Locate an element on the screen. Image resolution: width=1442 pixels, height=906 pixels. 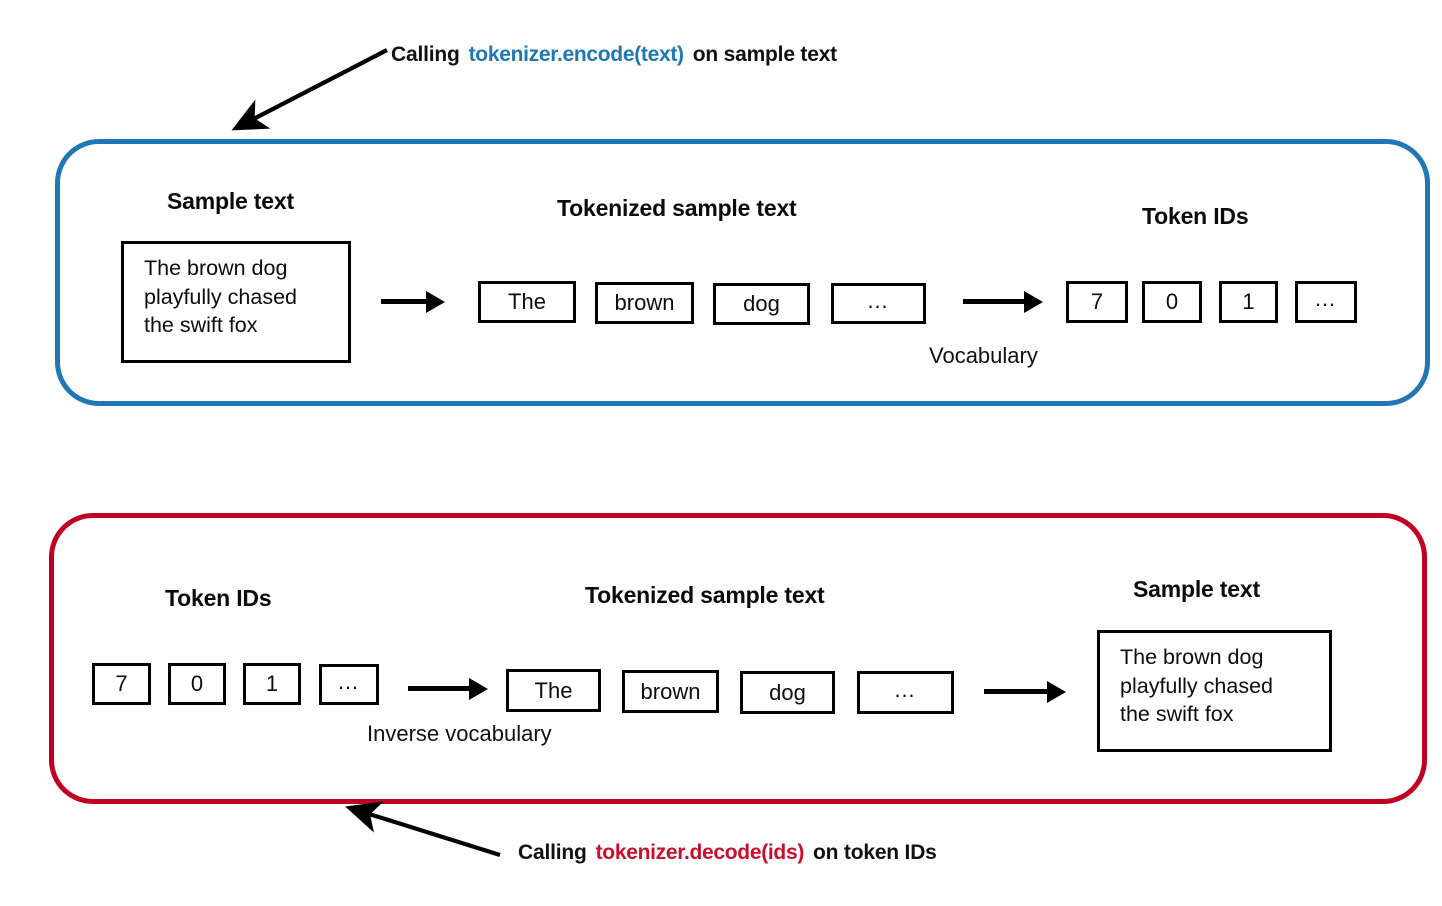
decode-token-cell-1: brown is located at coordinates (670, 691).